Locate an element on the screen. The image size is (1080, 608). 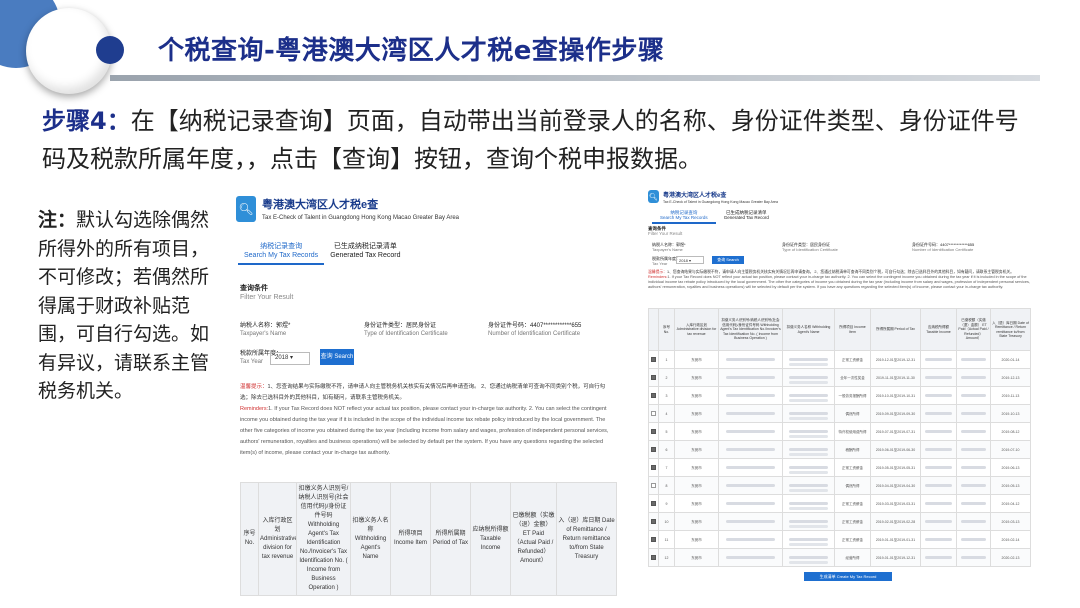
tax-year-row: 税款所属年度： Tax Year 2018 ▾ 查询 Search is located at coordinates (297, 357).